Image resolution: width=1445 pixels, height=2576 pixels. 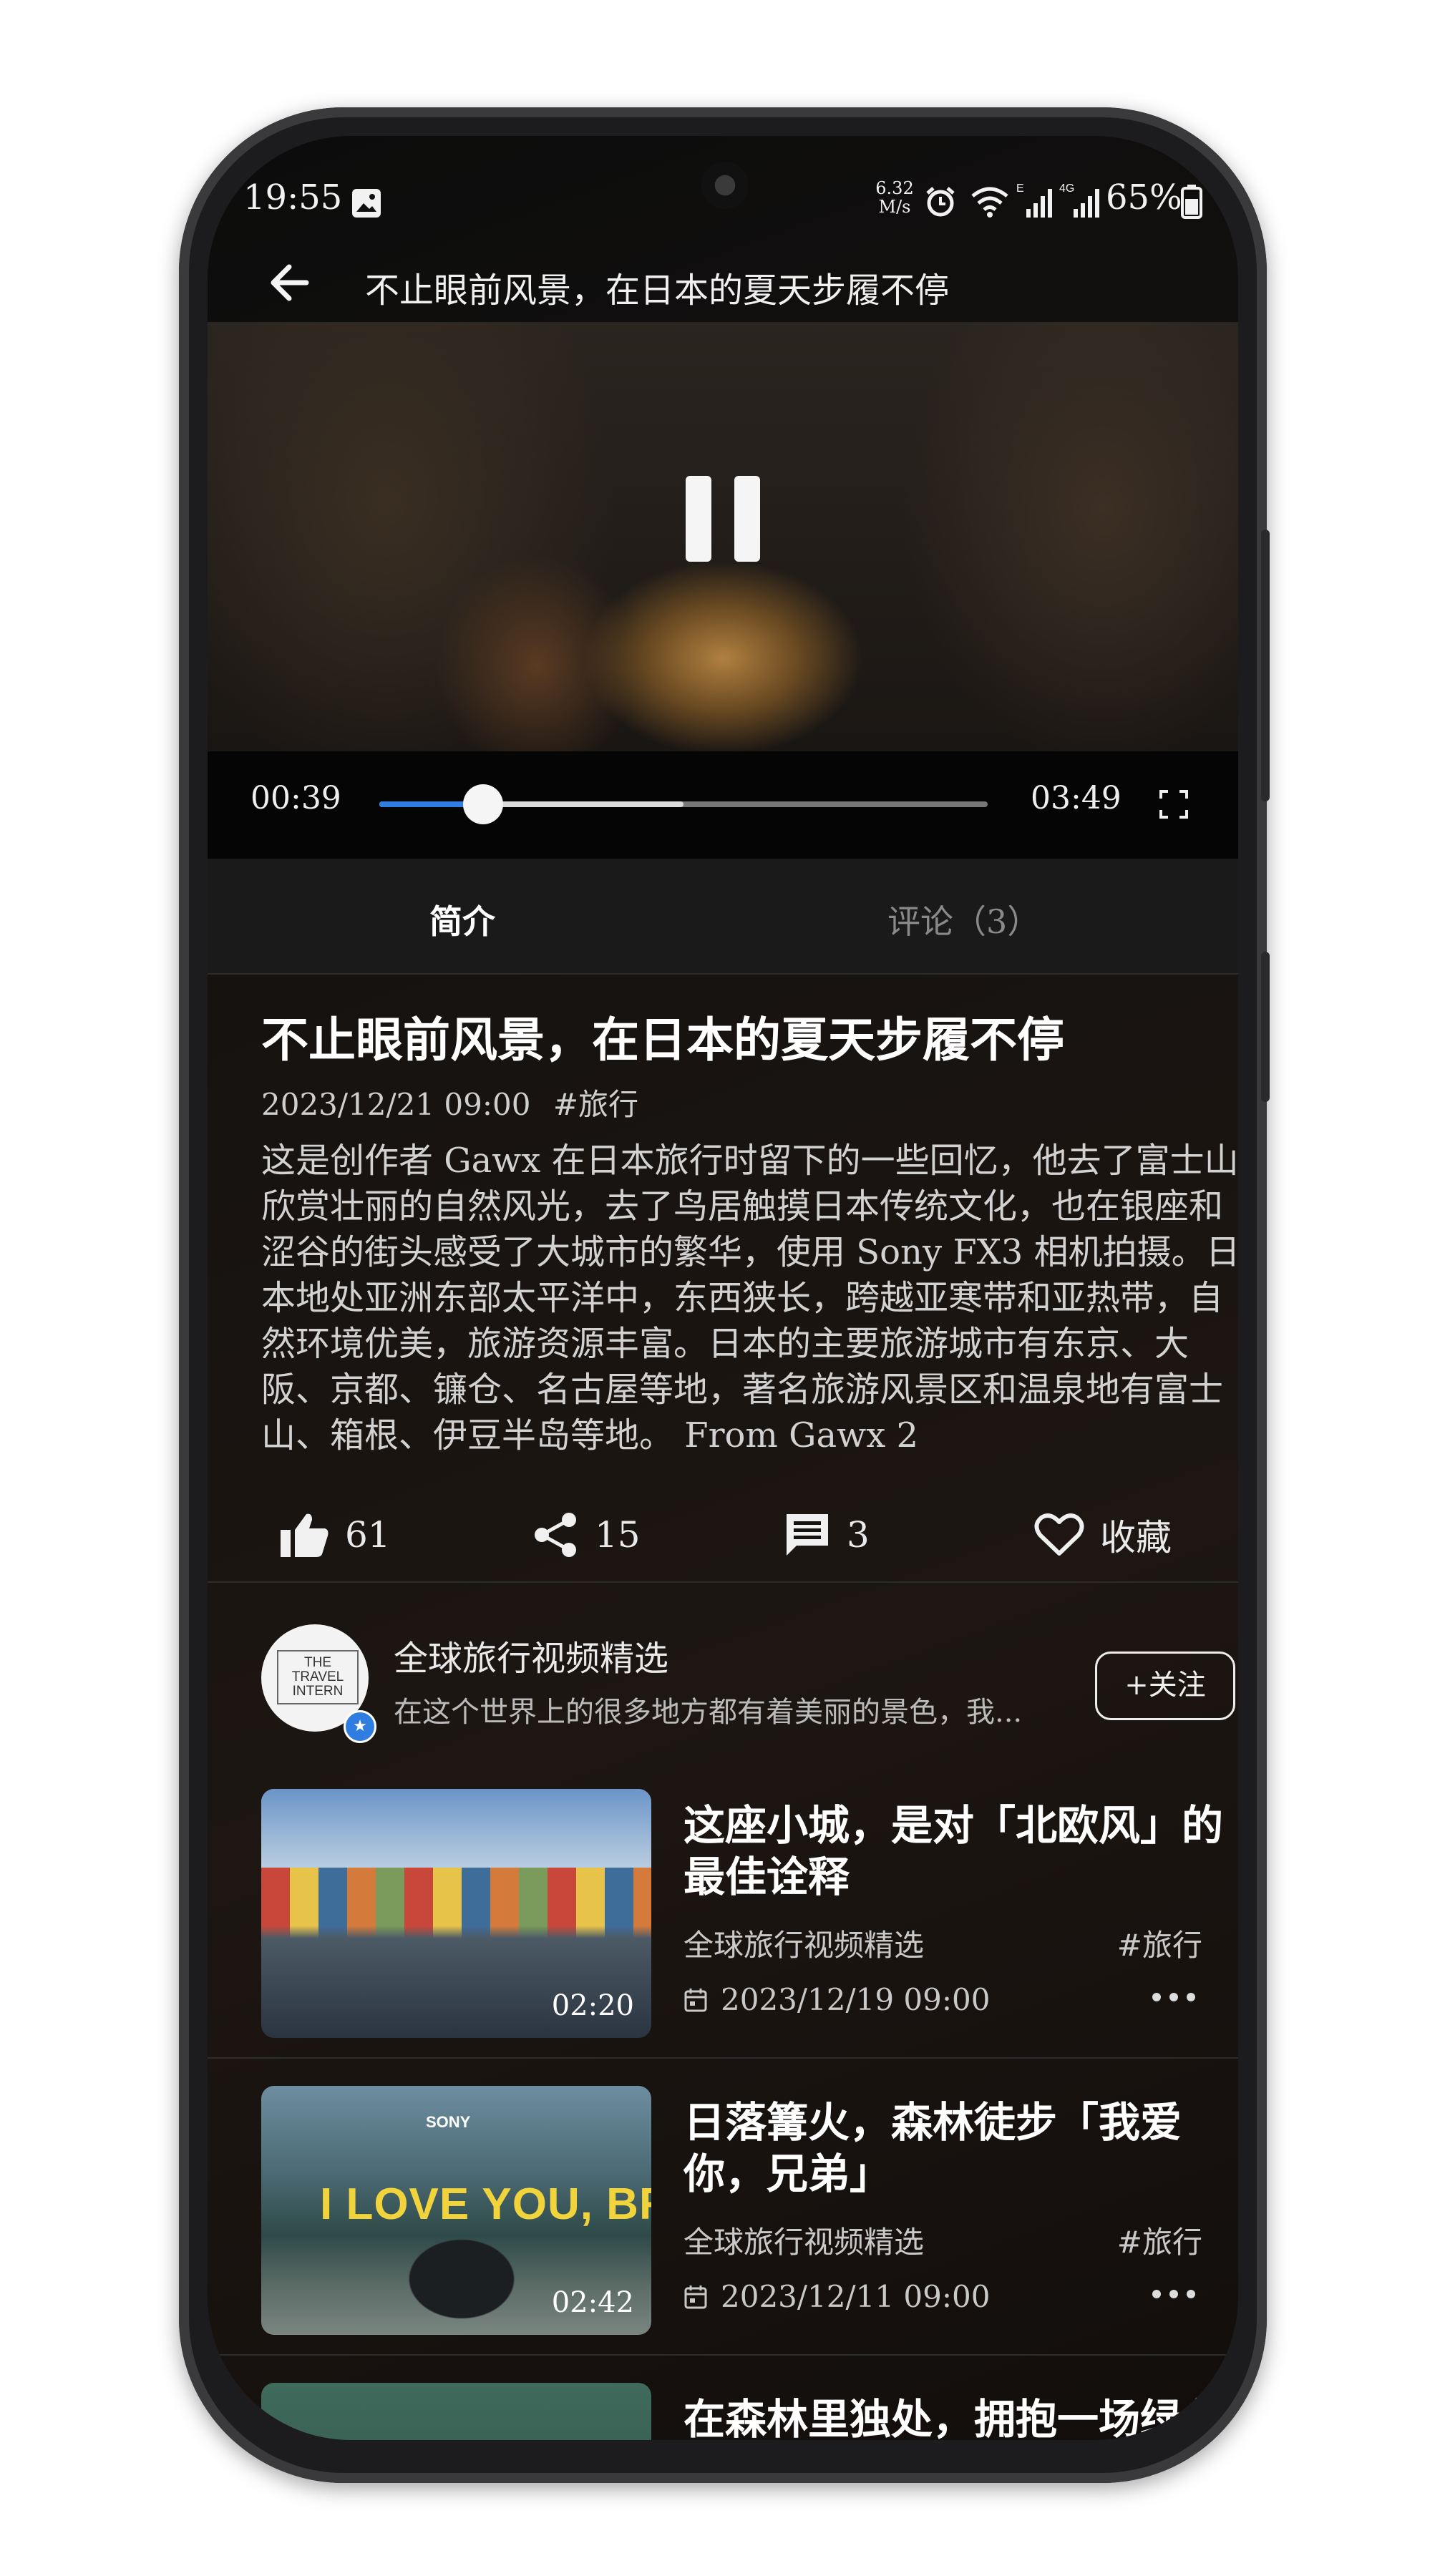 I want to click on svg-text: 4G, so click(x=1067, y=188).